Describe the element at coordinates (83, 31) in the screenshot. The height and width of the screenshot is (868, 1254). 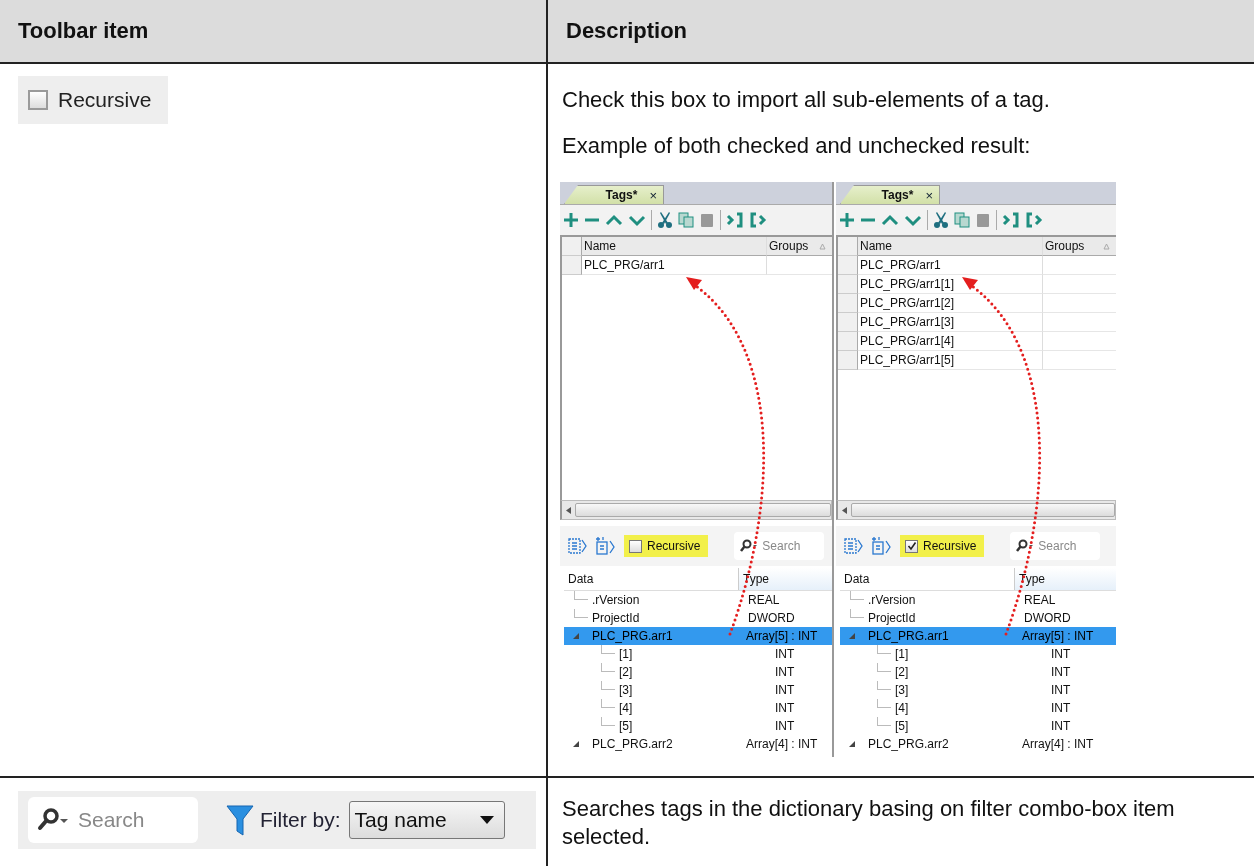
I see `column-header: Toolbar item` at that location.